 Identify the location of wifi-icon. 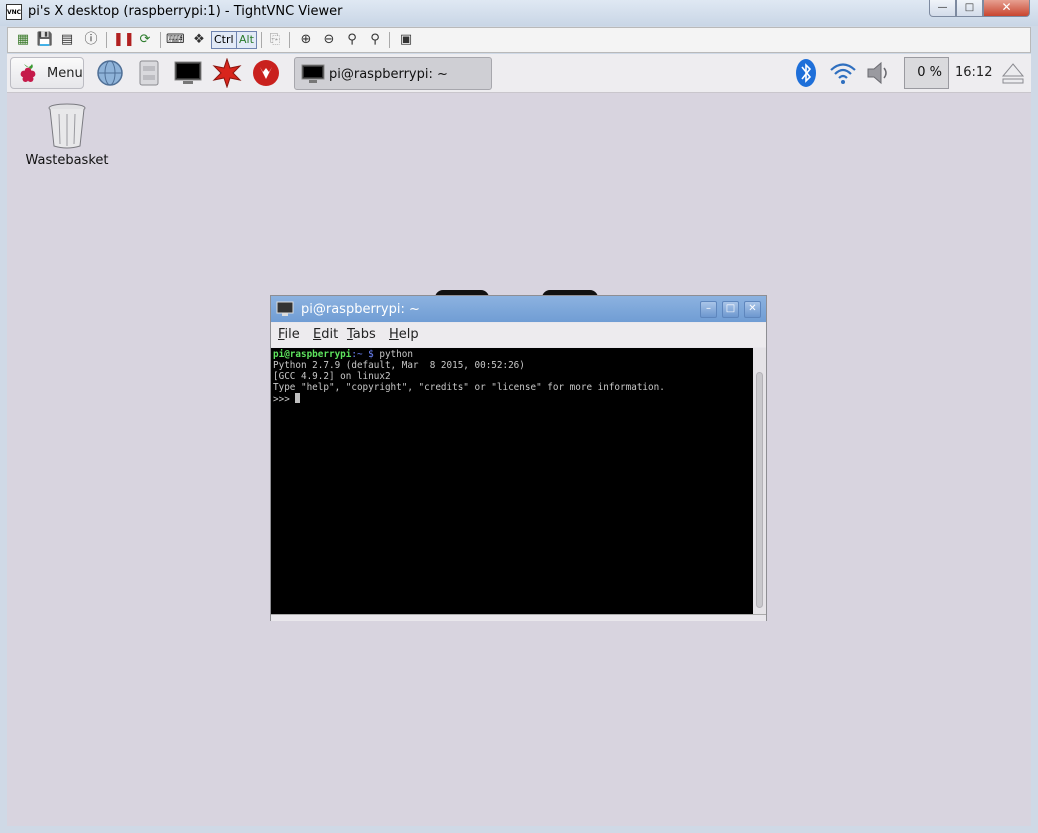
(843, 73).